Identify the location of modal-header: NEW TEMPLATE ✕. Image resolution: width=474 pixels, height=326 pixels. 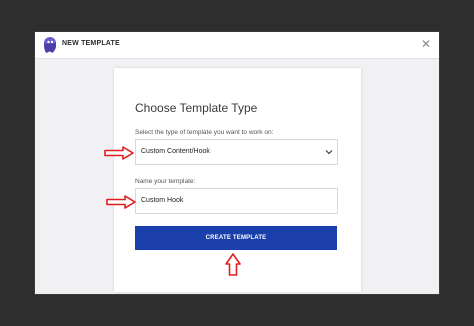
(237, 45).